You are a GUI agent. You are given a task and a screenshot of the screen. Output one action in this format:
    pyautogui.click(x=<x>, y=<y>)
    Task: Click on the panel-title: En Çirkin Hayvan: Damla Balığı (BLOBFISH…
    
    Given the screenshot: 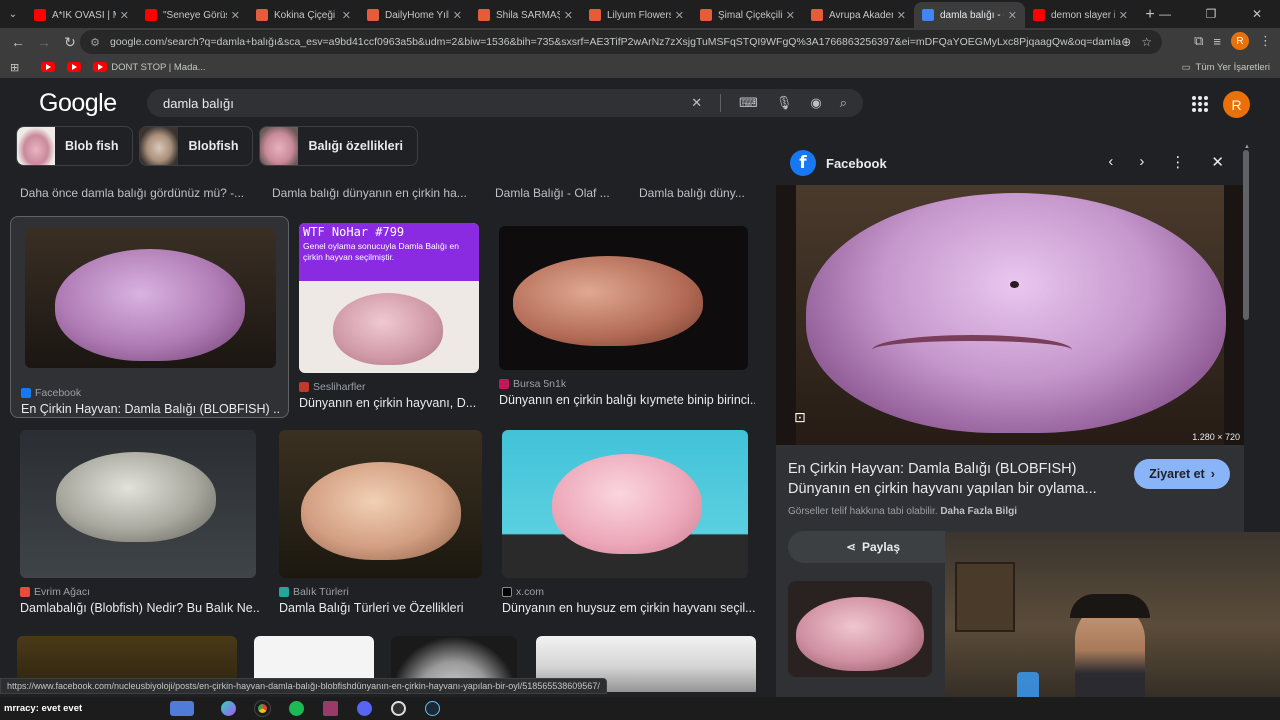 What is the action you would take?
    pyautogui.click(x=948, y=479)
    